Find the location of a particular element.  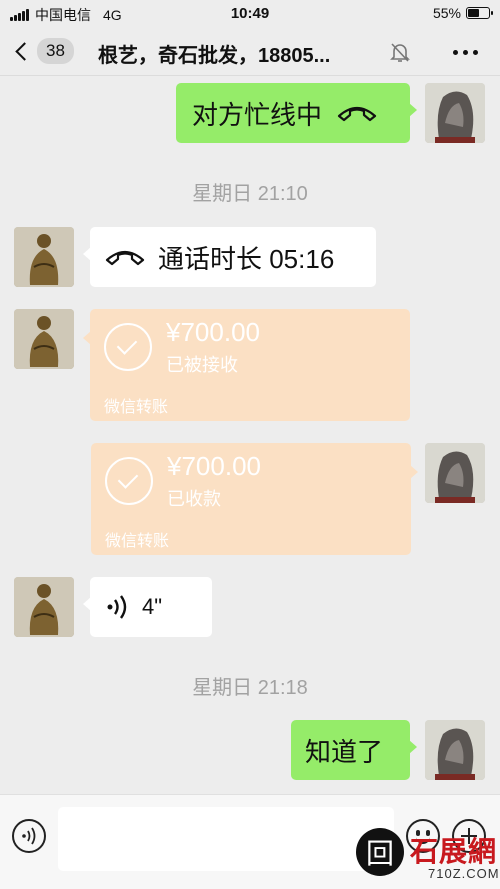

transfer-status: 已被接收 is located at coordinates (202, 365).